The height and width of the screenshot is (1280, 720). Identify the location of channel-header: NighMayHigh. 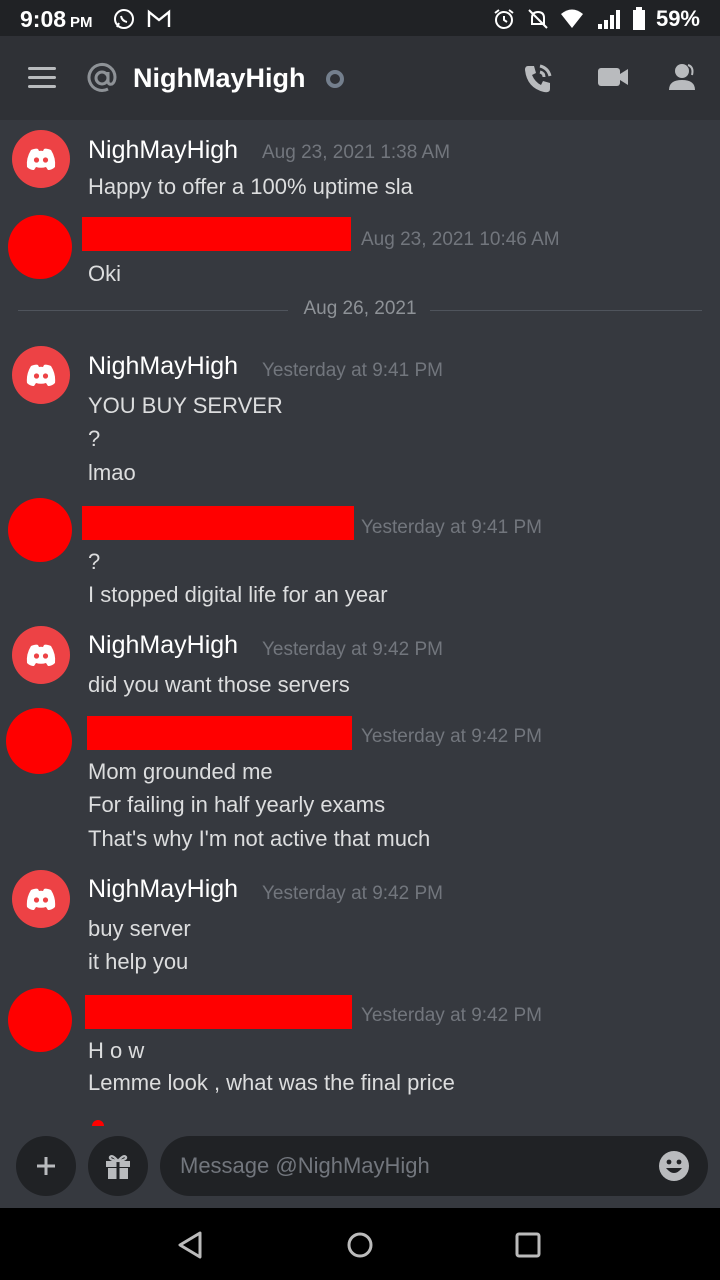
(360, 78).